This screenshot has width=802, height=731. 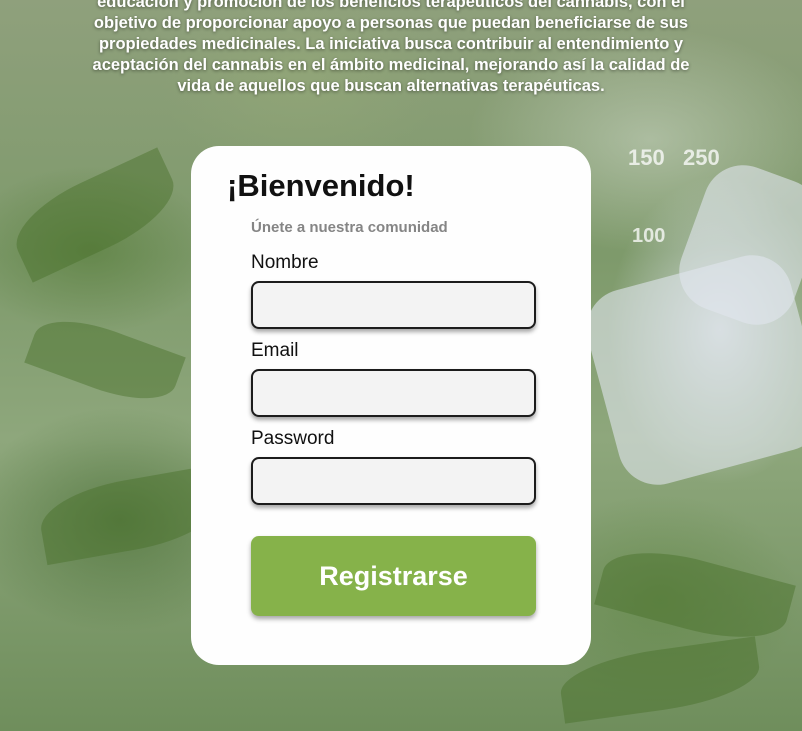 I want to click on name-input, so click(x=393, y=305).